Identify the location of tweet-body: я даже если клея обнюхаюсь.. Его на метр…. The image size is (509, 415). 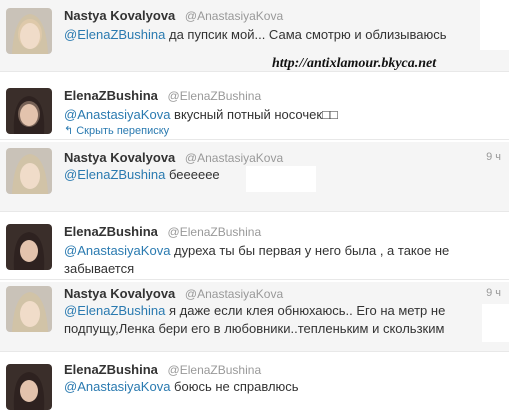
(305, 310).